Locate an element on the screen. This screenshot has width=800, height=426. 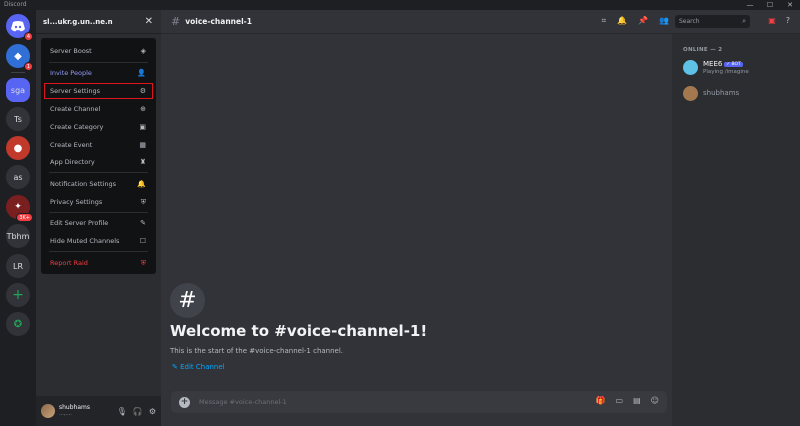
edit-channel-link: ✎ Edit Channel is located at coordinates (198, 367).